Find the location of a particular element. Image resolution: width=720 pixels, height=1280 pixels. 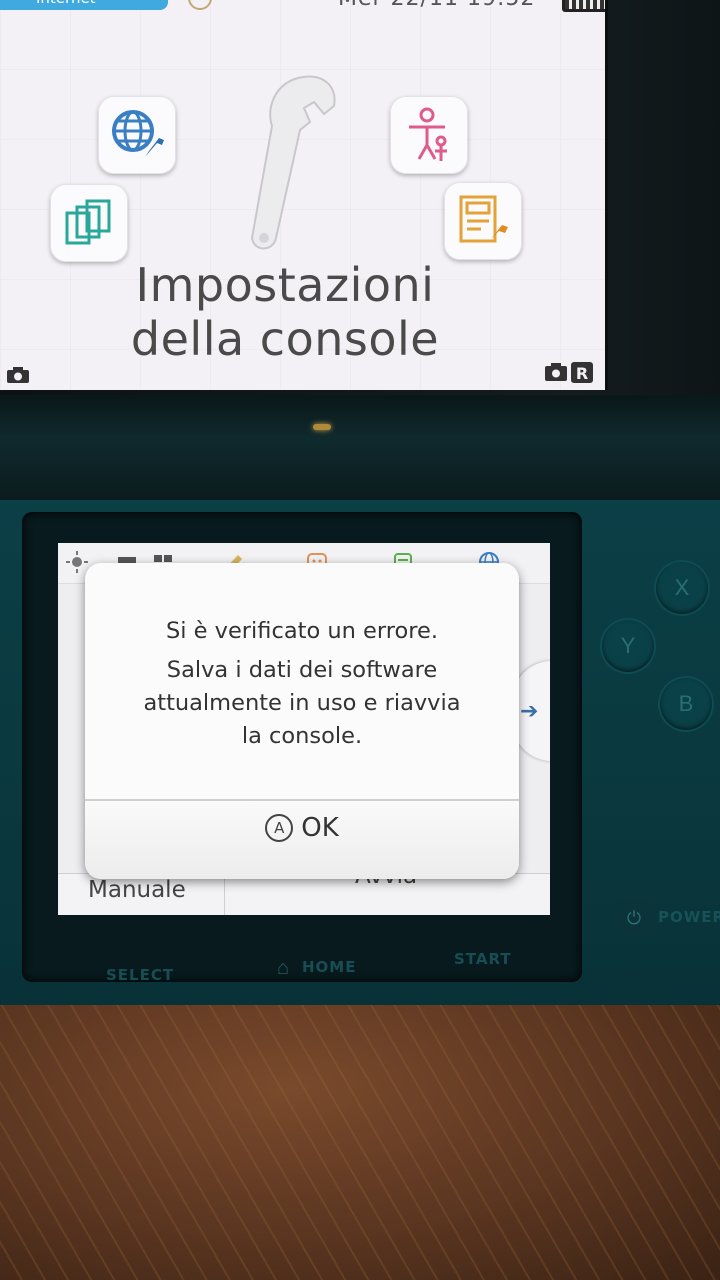

parental-controls-tile is located at coordinates (429, 135).